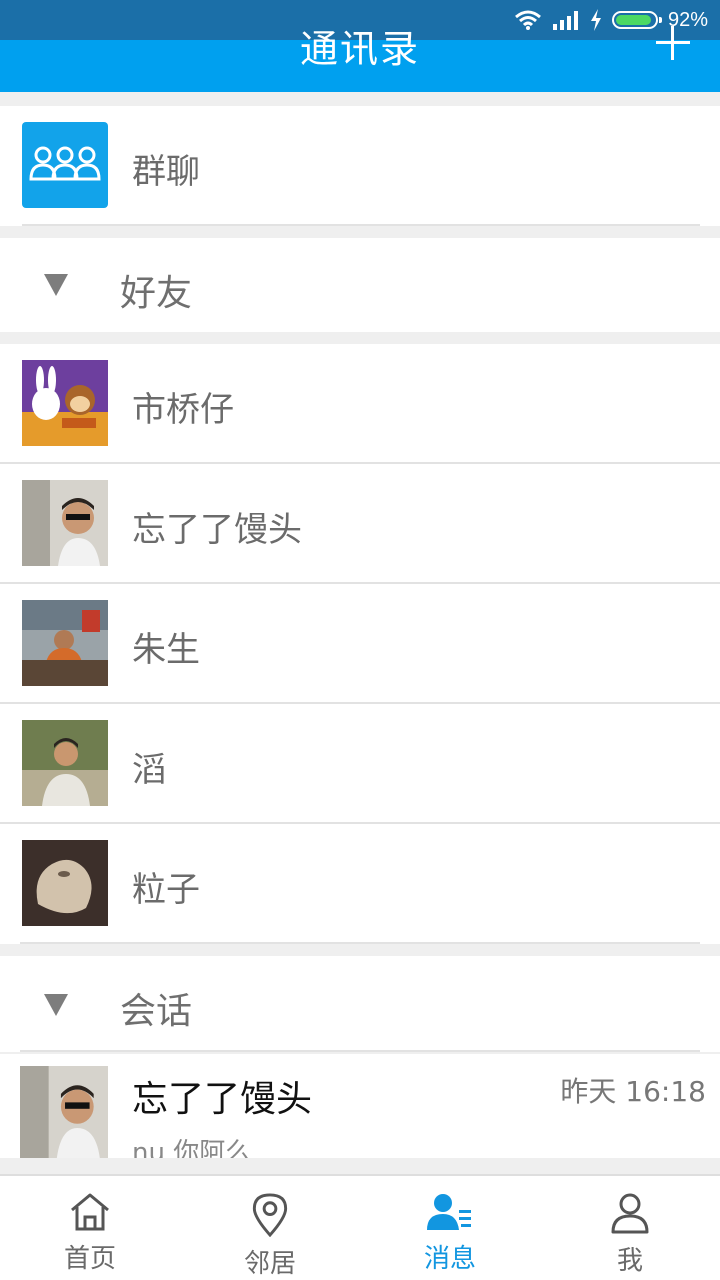 The width and height of the screenshot is (720, 1280). I want to click on friends-section-label: 好友, so click(156, 293).